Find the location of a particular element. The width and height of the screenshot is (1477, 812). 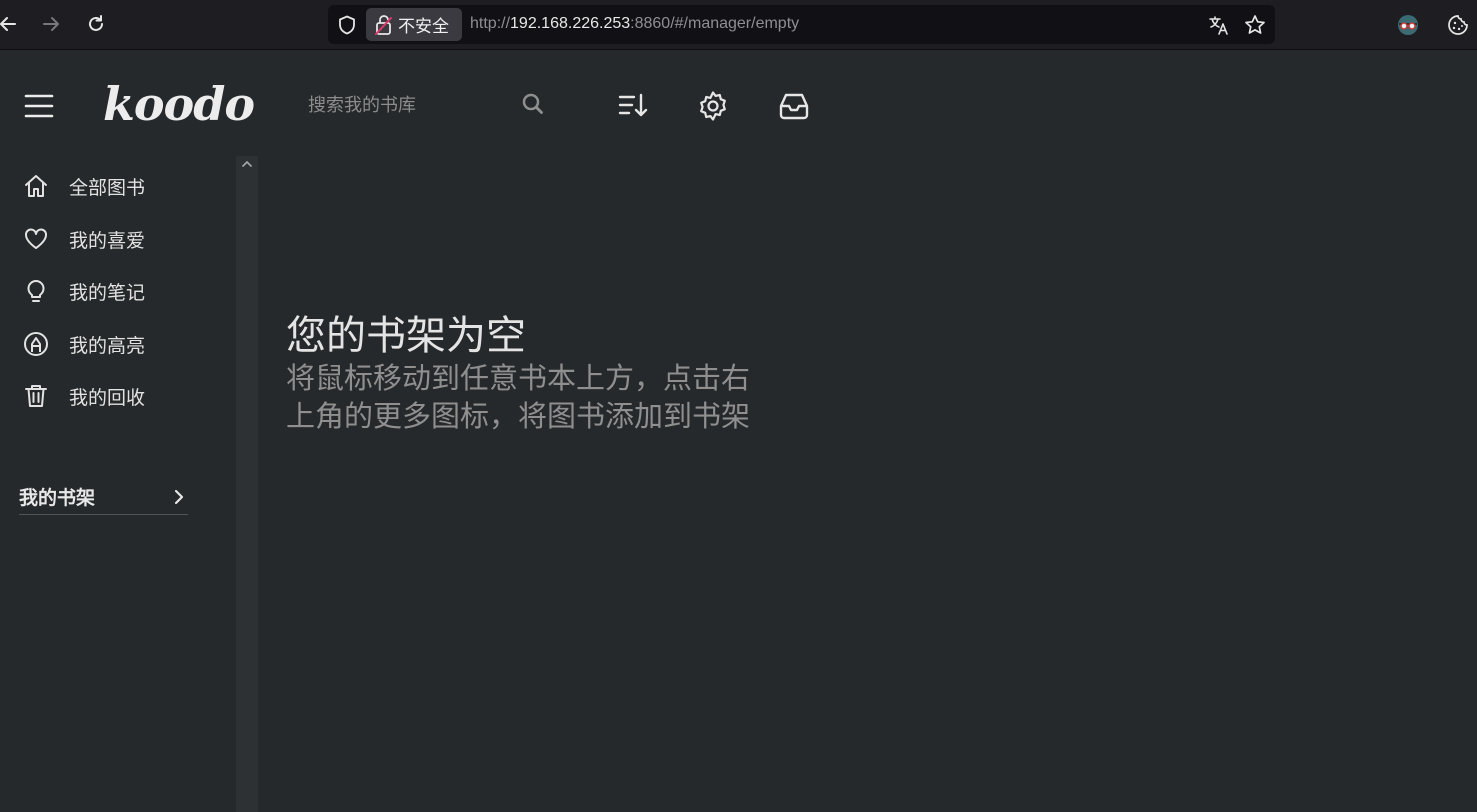

import-inbox-button is located at coordinates (794, 106).